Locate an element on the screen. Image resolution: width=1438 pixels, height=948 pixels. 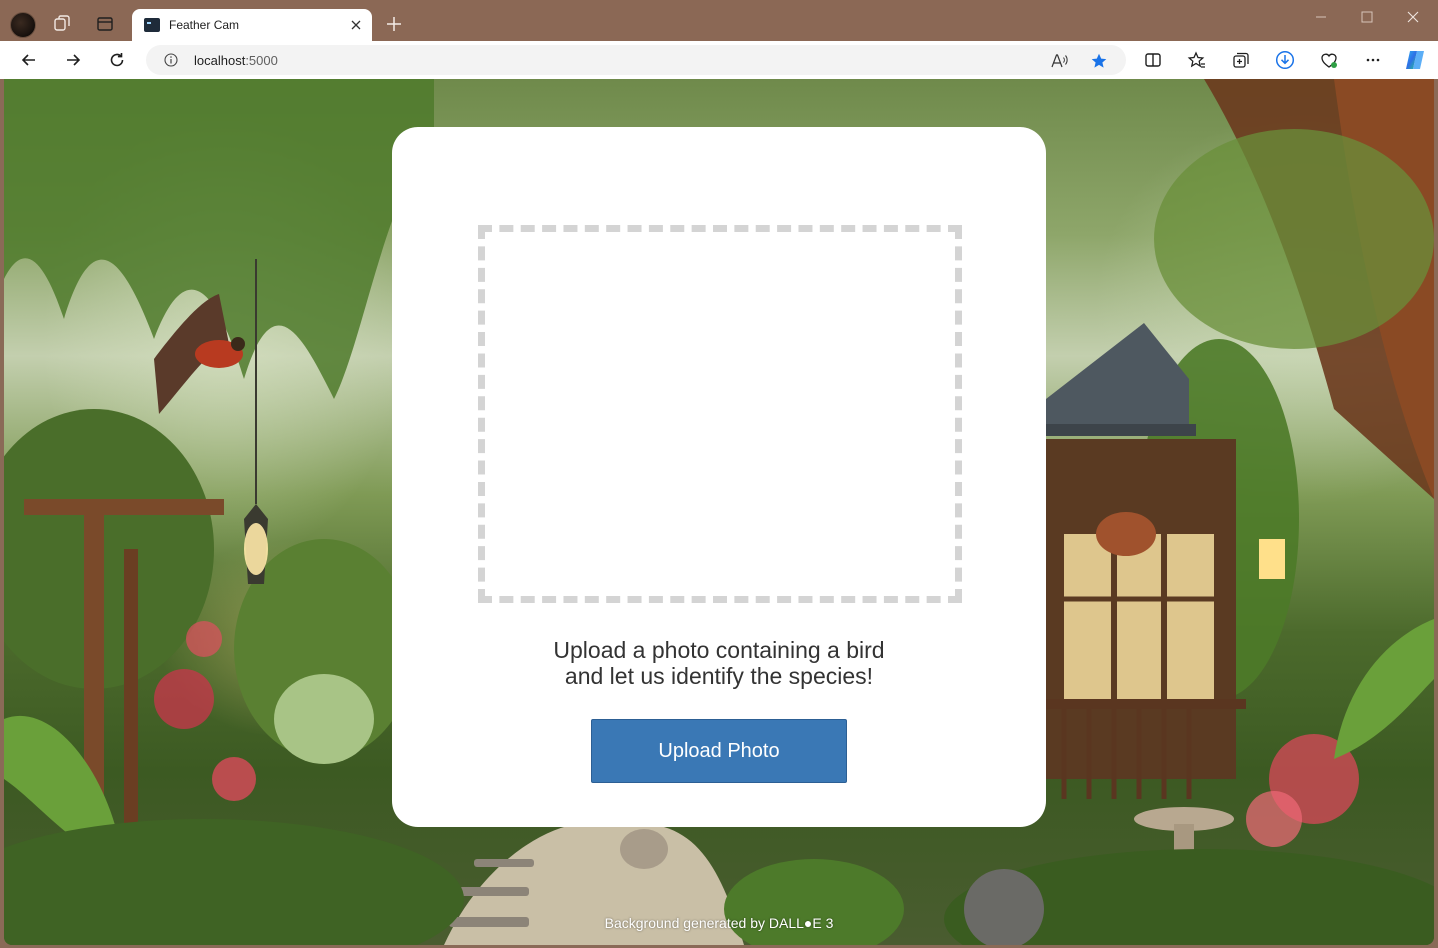
url-port: :5000 is located at coordinates (261, 60).